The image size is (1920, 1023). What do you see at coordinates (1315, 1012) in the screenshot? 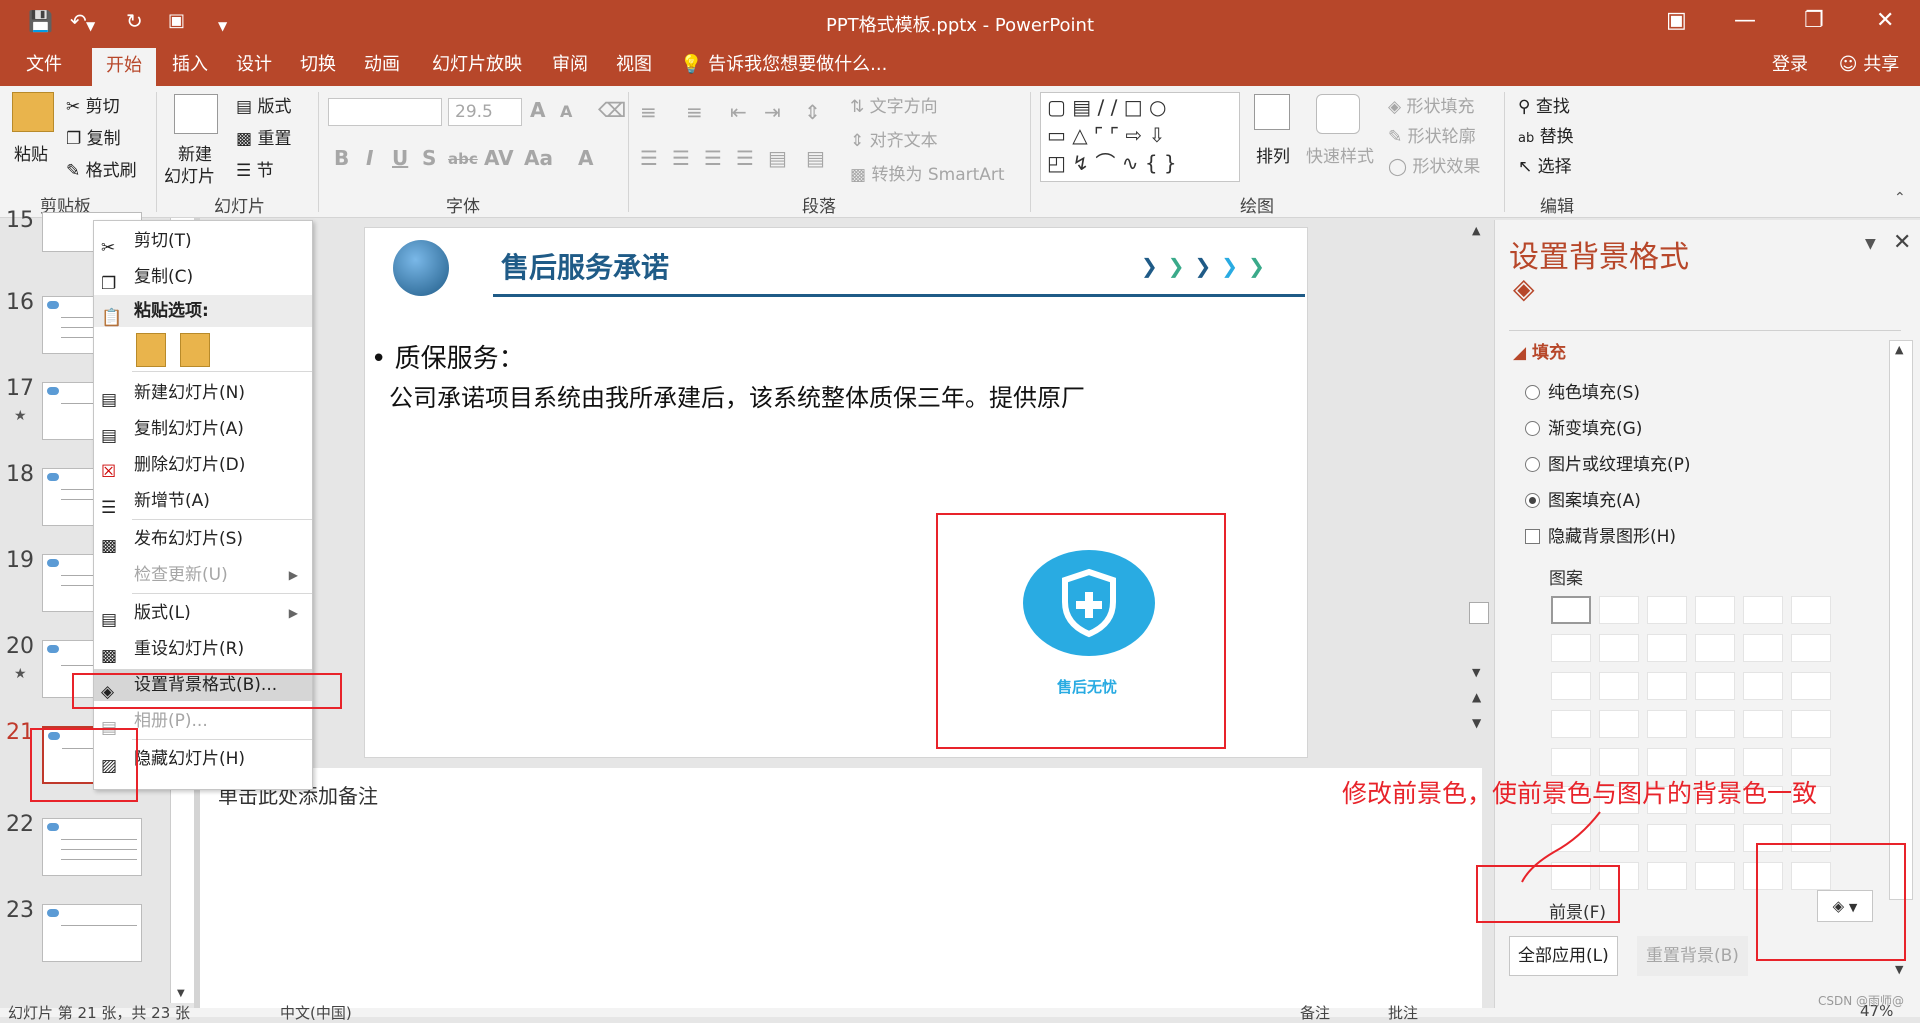
I see `notes-toggle: 备注` at bounding box center [1315, 1012].